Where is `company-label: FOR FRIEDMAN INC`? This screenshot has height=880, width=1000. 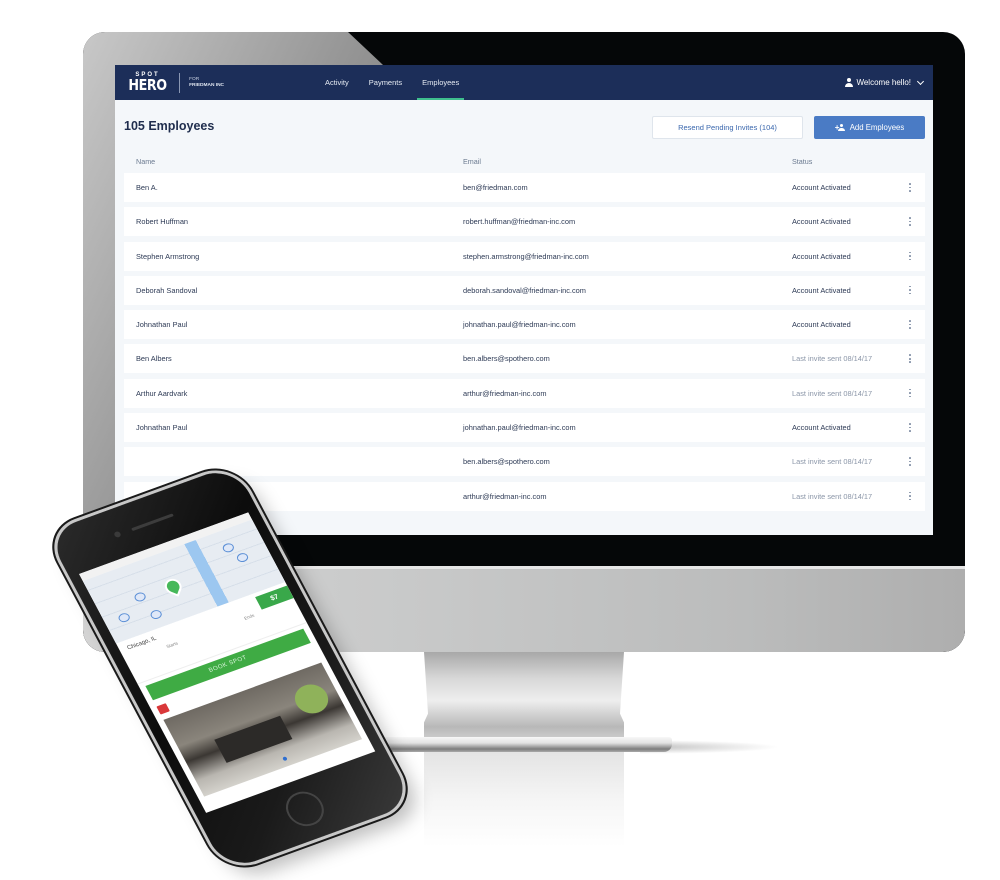
company-label: FOR FRIEDMAN INC is located at coordinates (206, 83).